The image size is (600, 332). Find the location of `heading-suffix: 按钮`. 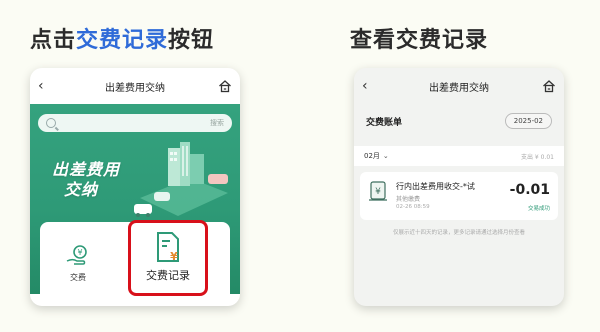

heading-suffix: 按钮 is located at coordinates (191, 40).